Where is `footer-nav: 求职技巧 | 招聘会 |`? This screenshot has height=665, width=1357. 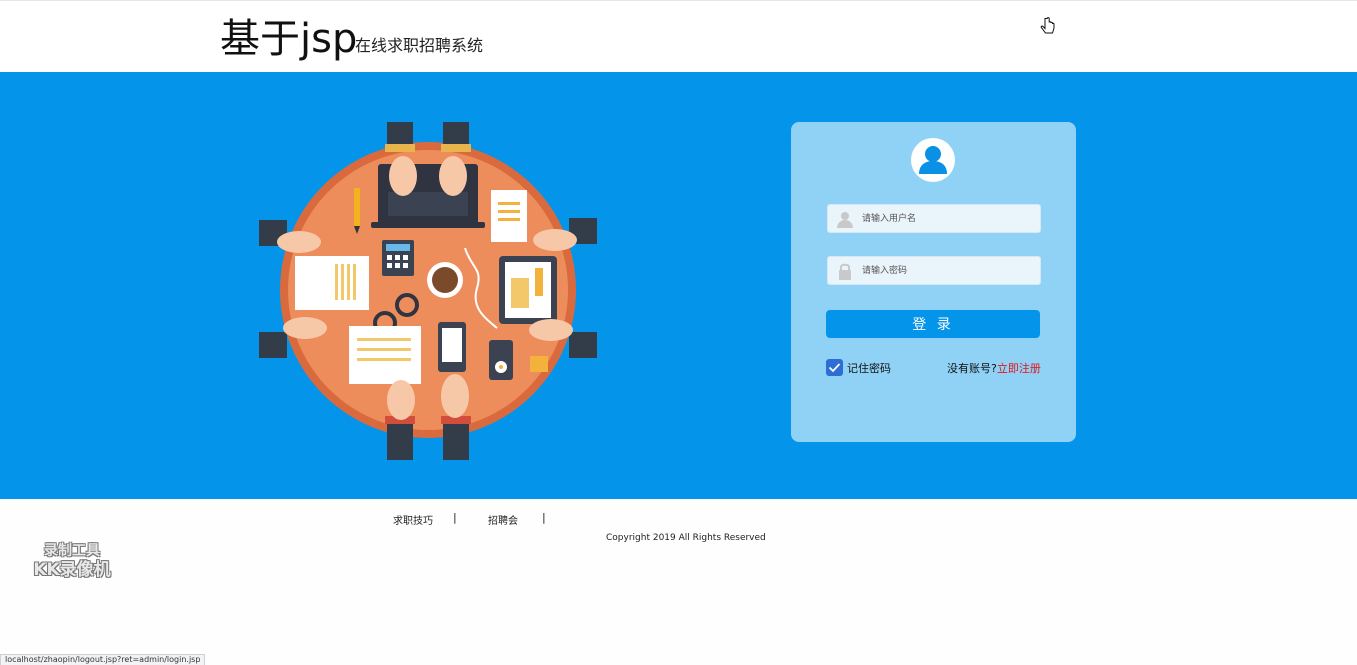 footer-nav: 求职技巧 | 招聘会 | is located at coordinates (678, 519).